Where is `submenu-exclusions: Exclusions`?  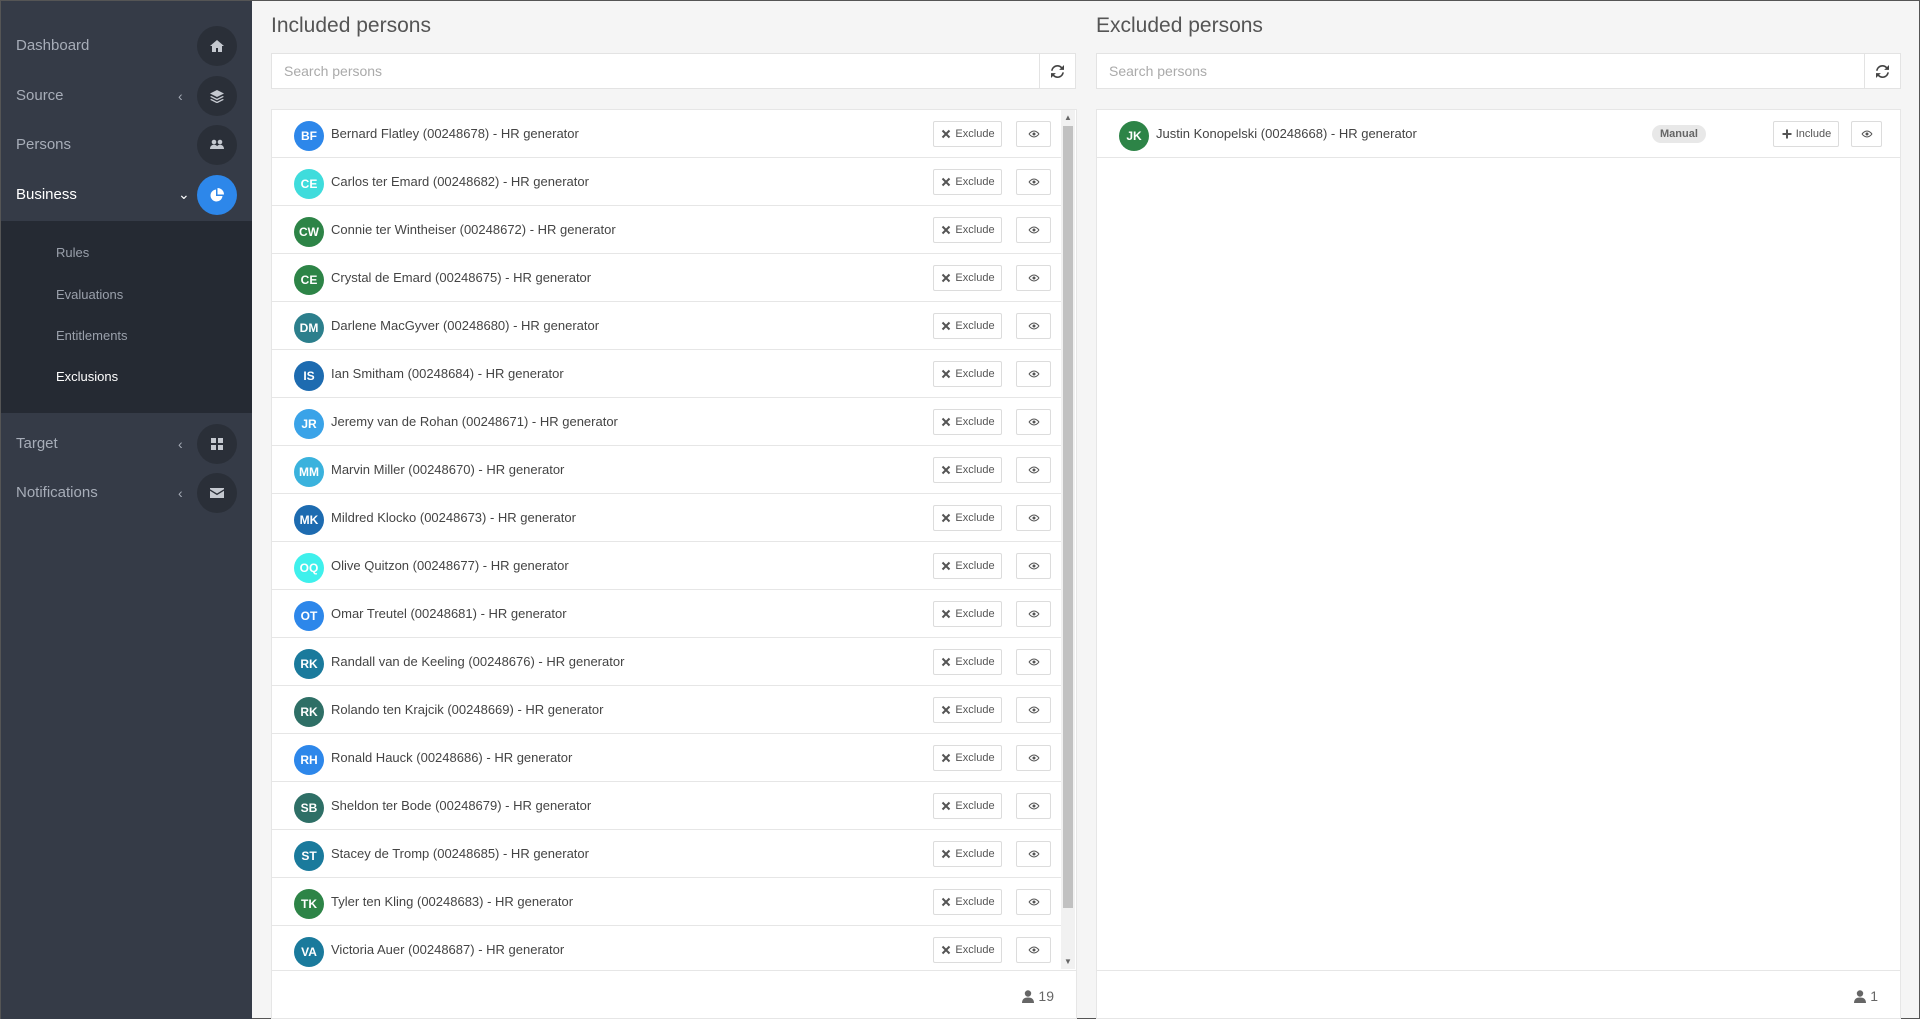 submenu-exclusions: Exclusions is located at coordinates (87, 376).